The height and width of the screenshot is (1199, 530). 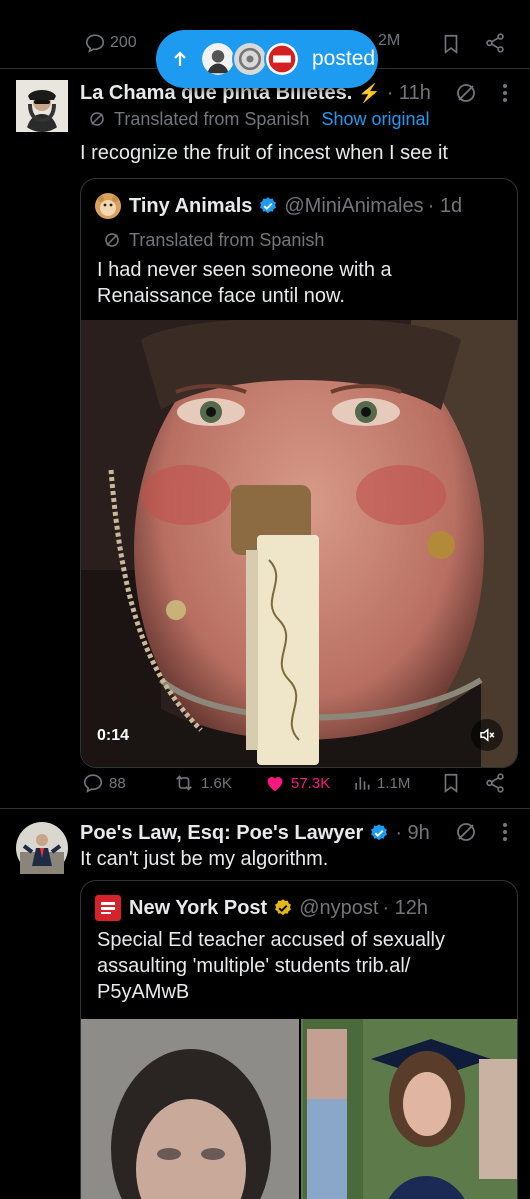 What do you see at coordinates (113, 735) in the screenshot?
I see `video-timestamp: 0:14` at bounding box center [113, 735].